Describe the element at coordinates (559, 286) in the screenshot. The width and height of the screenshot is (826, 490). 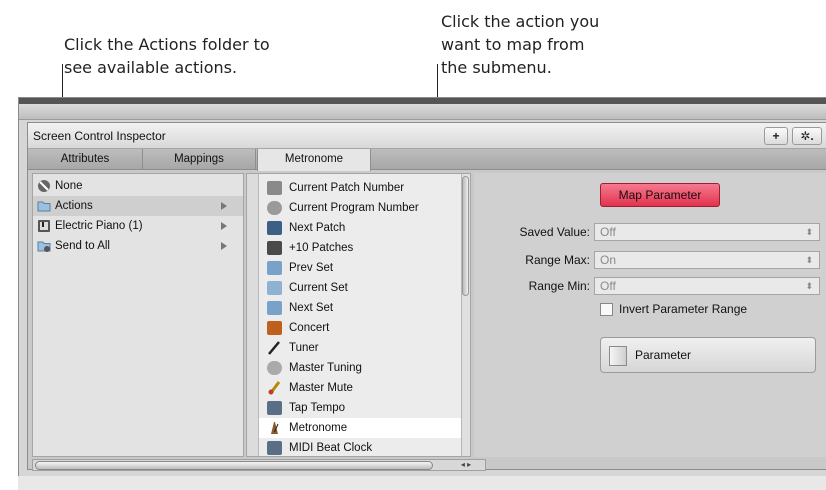
I see `range-min-label: Range Min:` at that location.